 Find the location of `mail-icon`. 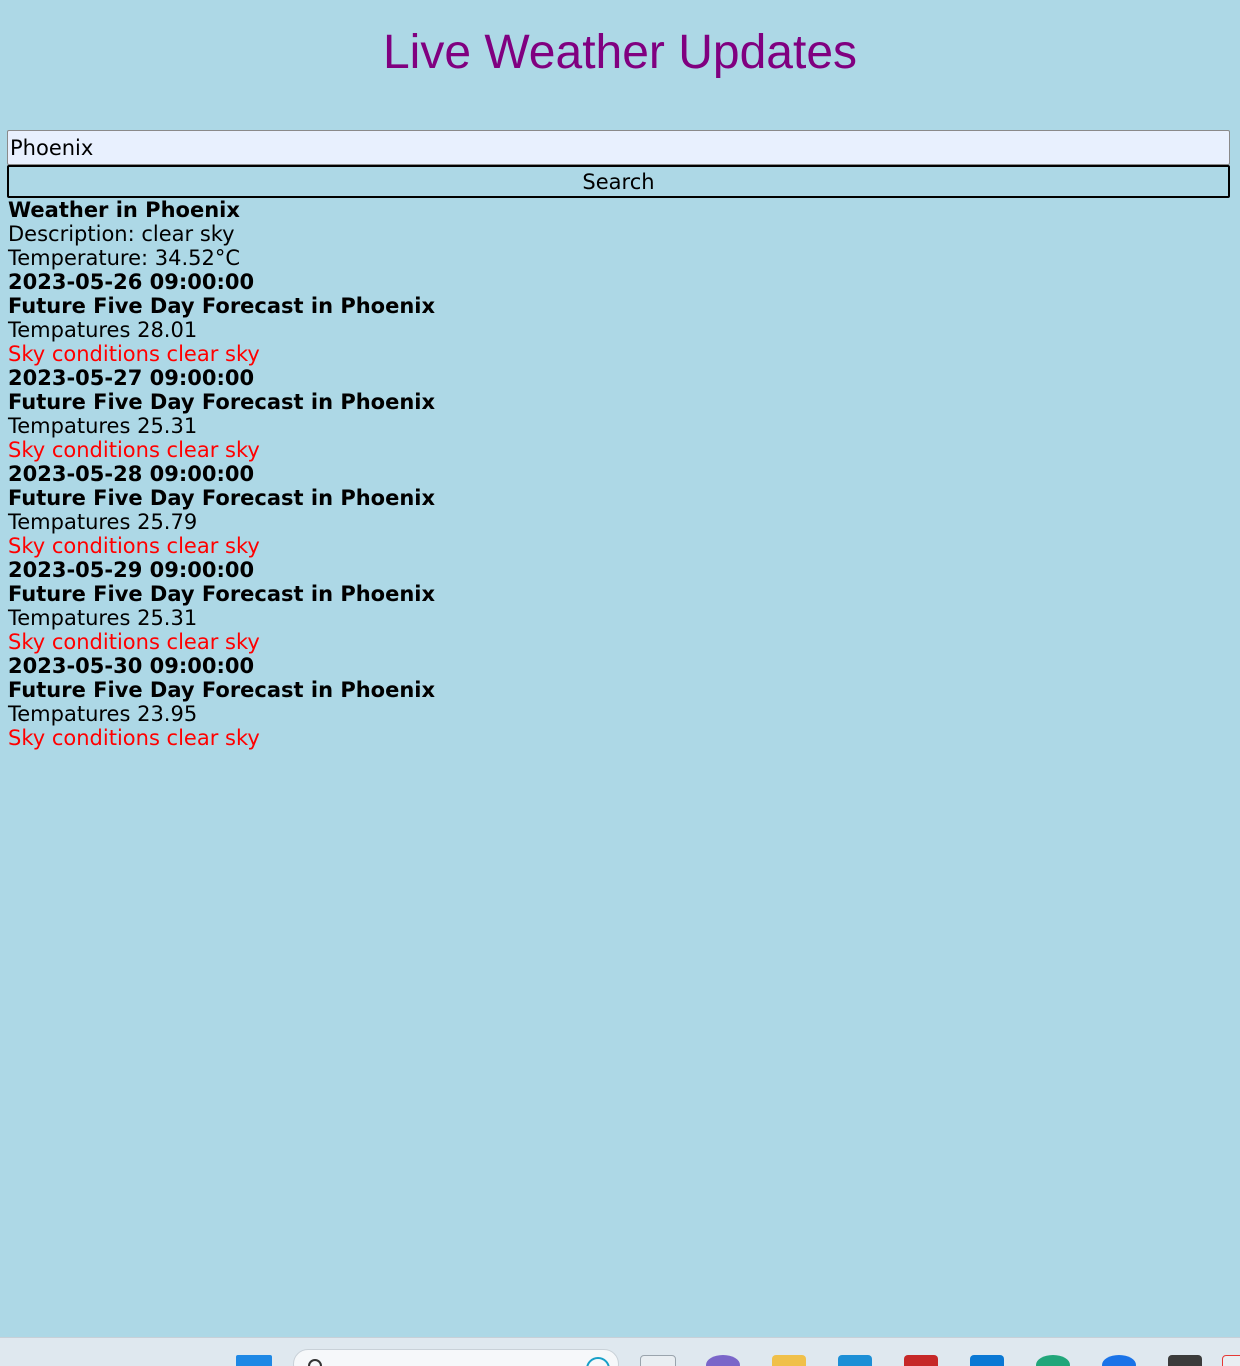

mail-icon is located at coordinates (921, 1360).